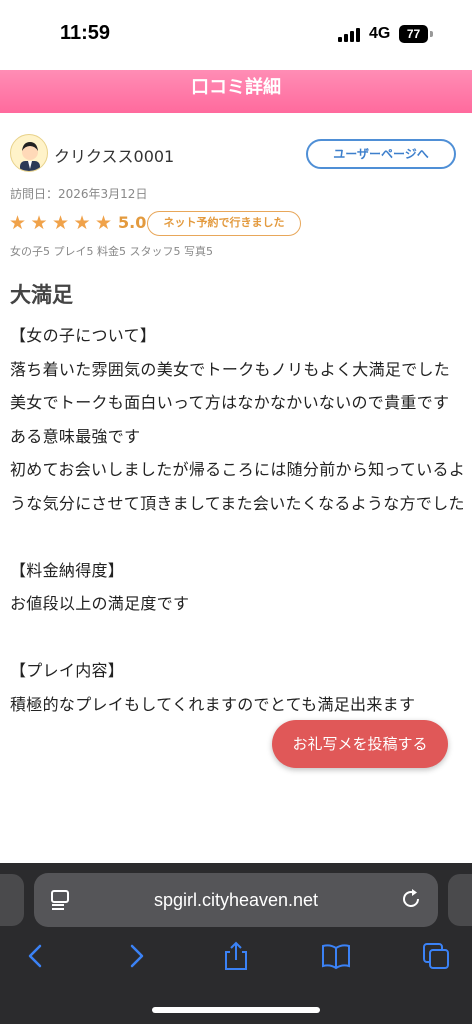  Describe the element at coordinates (79, 194) in the screenshot. I see `visit-date: 訪問日：2026年3月12日` at that location.